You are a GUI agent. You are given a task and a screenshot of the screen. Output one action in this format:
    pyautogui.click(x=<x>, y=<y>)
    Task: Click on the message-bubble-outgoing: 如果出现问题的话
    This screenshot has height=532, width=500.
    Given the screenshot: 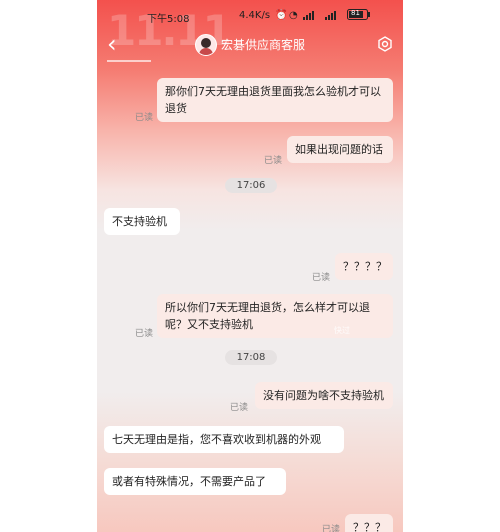 What is the action you would take?
    pyautogui.click(x=340, y=149)
    